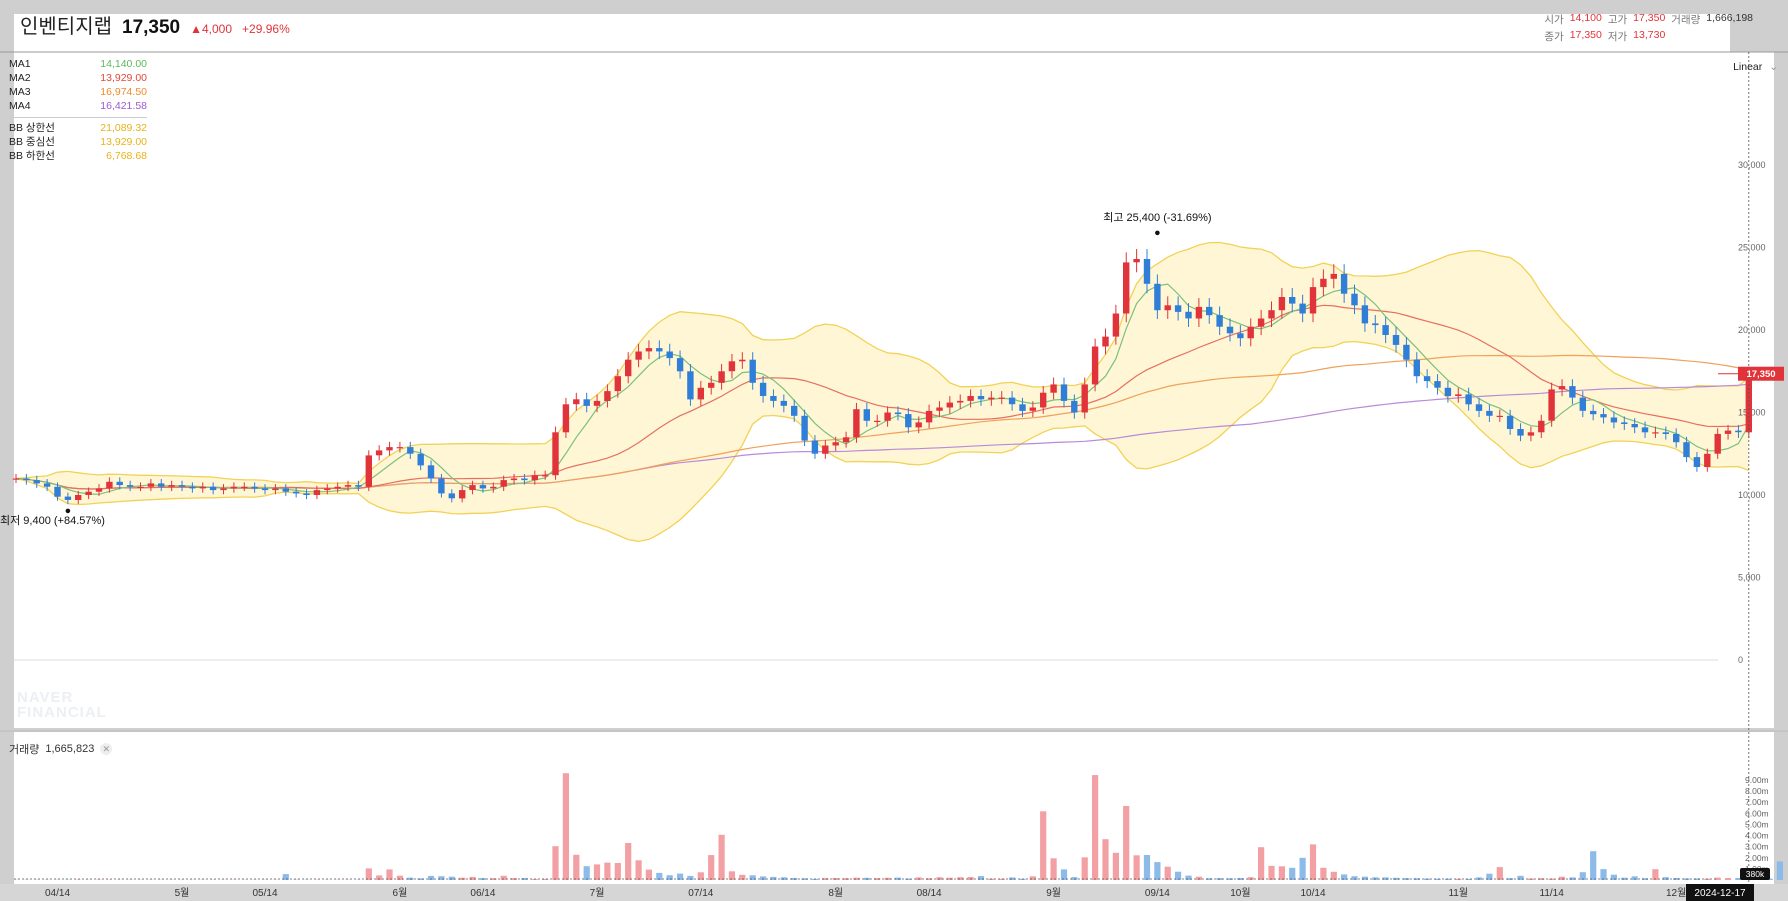 The height and width of the screenshot is (901, 1788). What do you see at coordinates (1752, 165) in the screenshot?
I see `y-tick-label: 30,000` at bounding box center [1752, 165].